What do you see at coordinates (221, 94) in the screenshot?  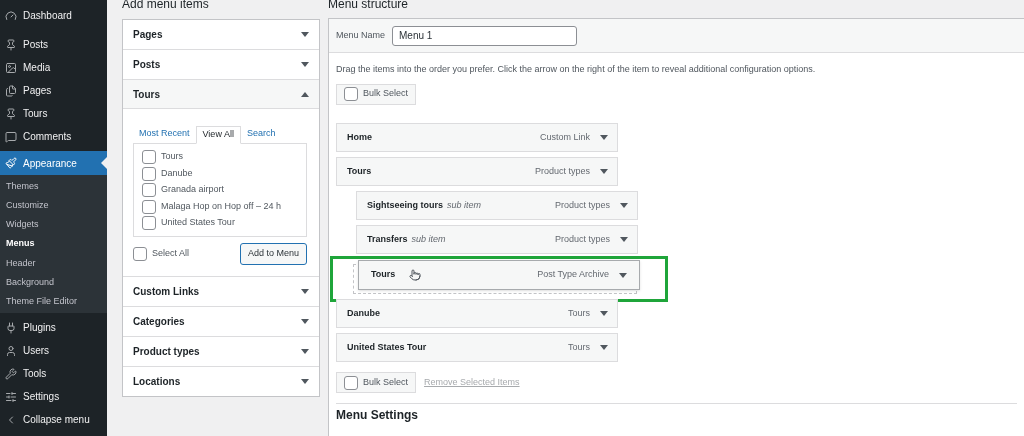 I see `accordion-header: Tours` at bounding box center [221, 94].